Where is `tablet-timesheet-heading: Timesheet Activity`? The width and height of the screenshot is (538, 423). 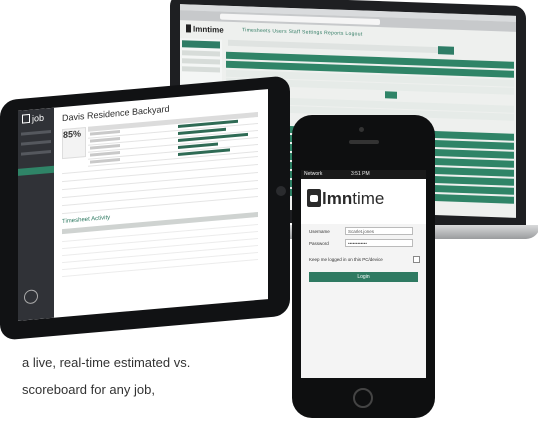
tablet-timesheet-heading: Timesheet Activity is located at coordinates (86, 220).